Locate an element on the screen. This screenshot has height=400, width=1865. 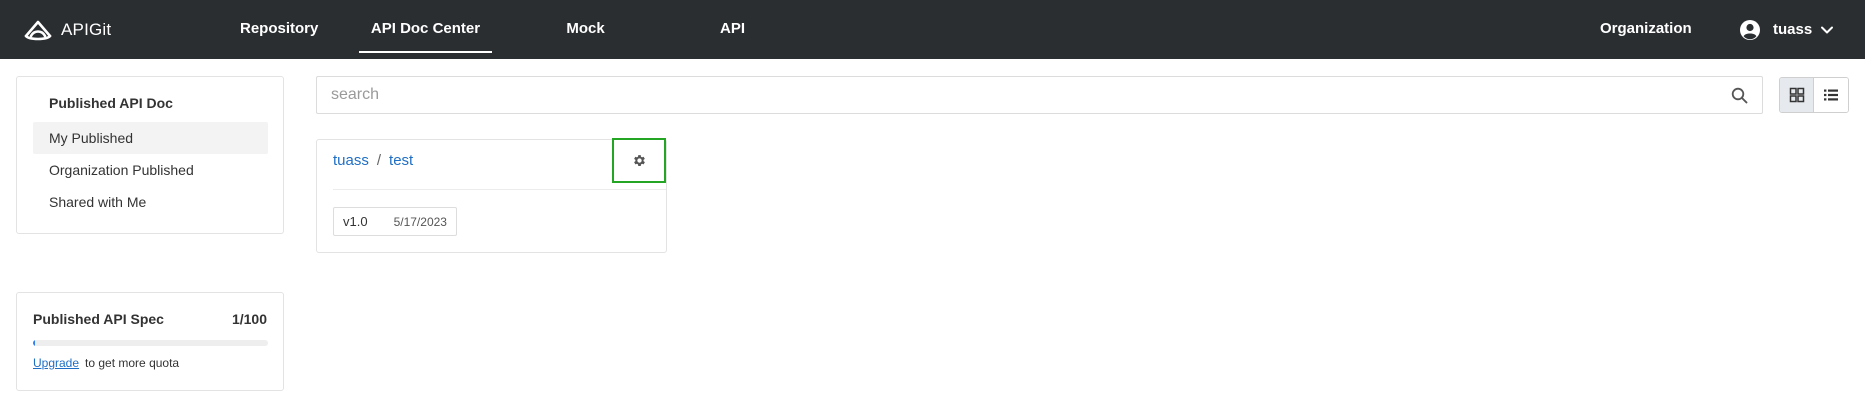
nav-api-doc-center: API Doc Center is located at coordinates (425, 29).